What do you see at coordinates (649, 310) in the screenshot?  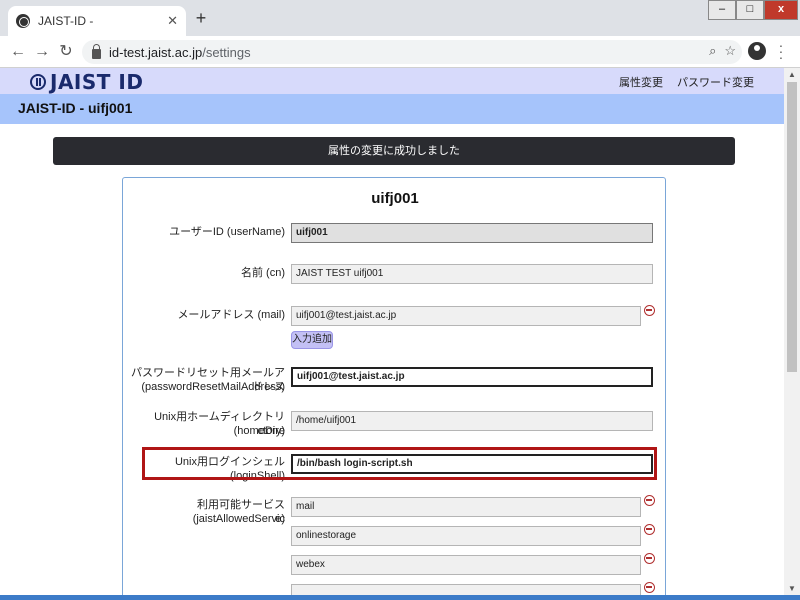 I see `remove-mail-icon` at bounding box center [649, 310].